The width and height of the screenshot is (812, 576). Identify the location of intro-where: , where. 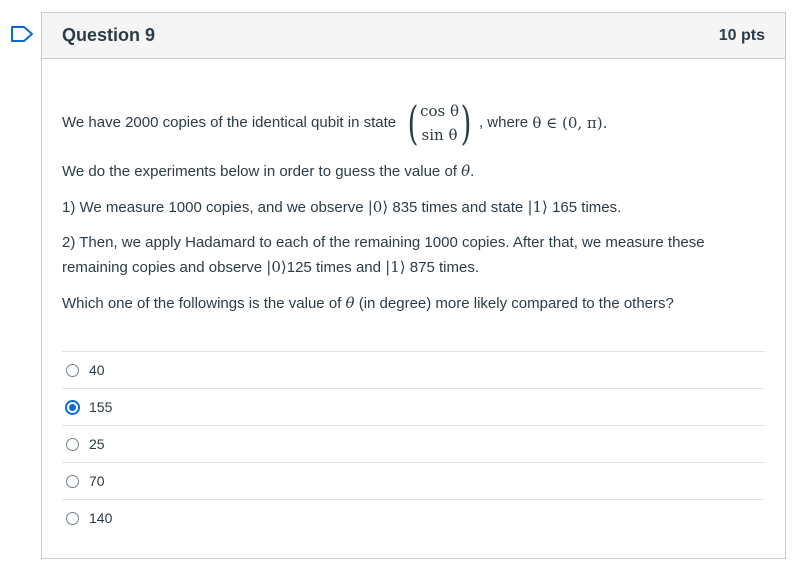
(503, 122).